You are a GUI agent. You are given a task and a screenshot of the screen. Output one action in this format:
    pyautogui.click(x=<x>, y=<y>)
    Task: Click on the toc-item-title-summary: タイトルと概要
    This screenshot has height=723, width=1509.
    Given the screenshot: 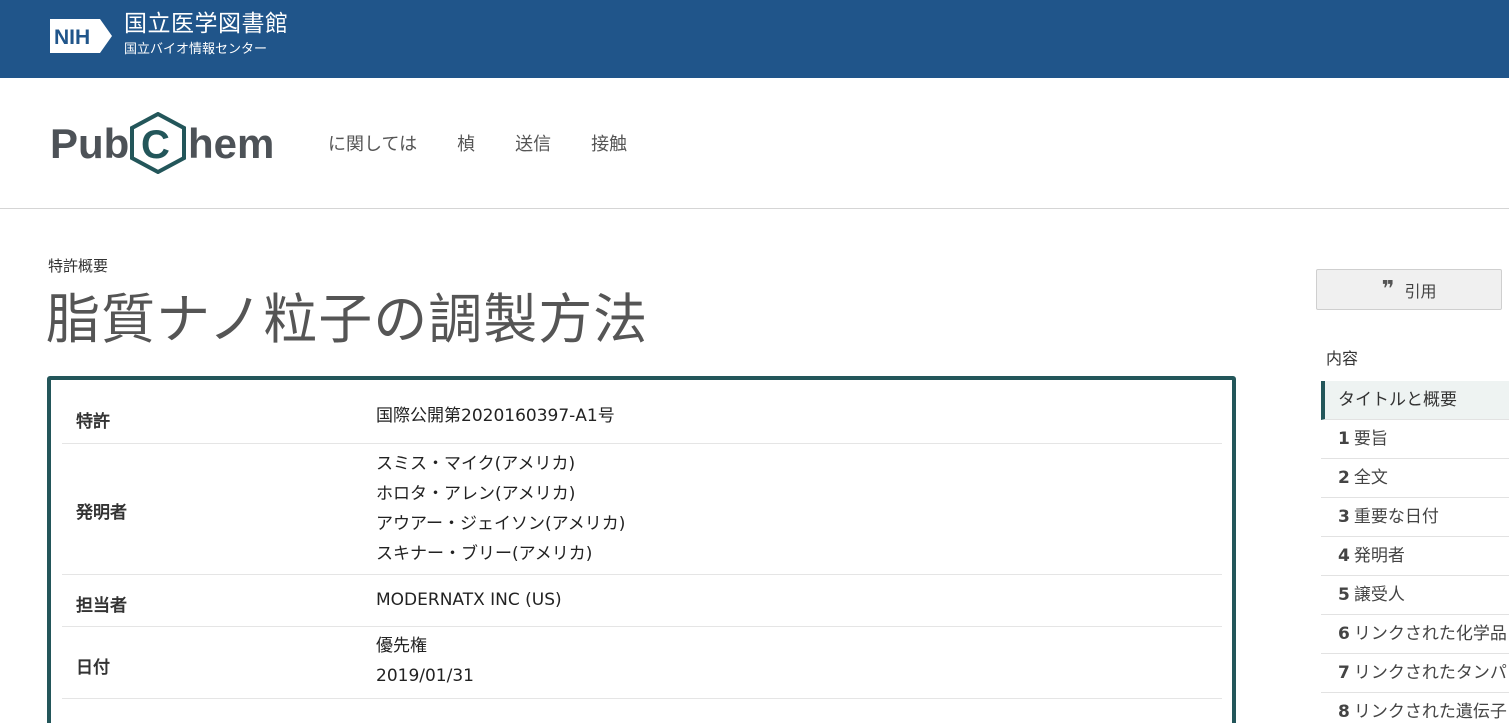 What is the action you would take?
    pyautogui.click(x=1415, y=400)
    